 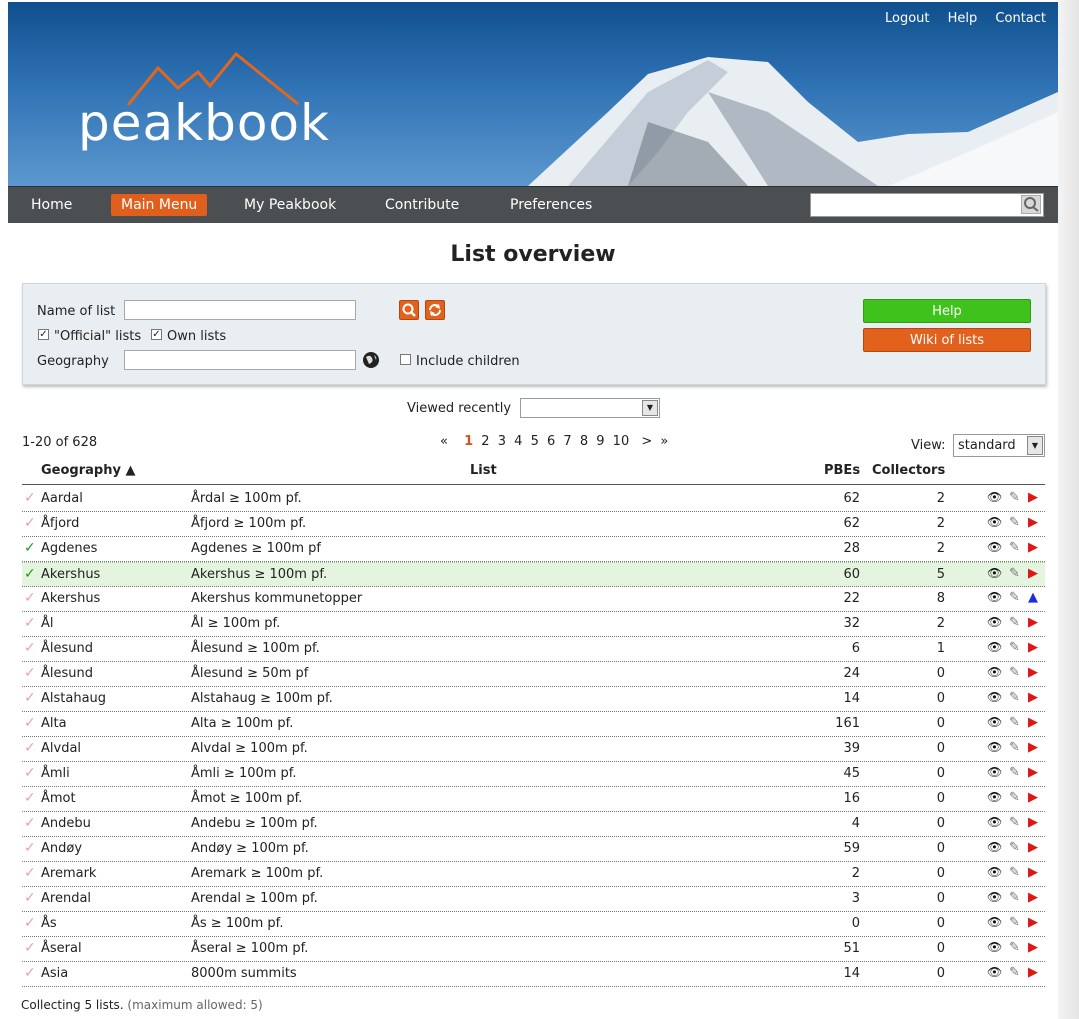 I want to click on geography-cell: Alvdal, so click(x=61, y=748).